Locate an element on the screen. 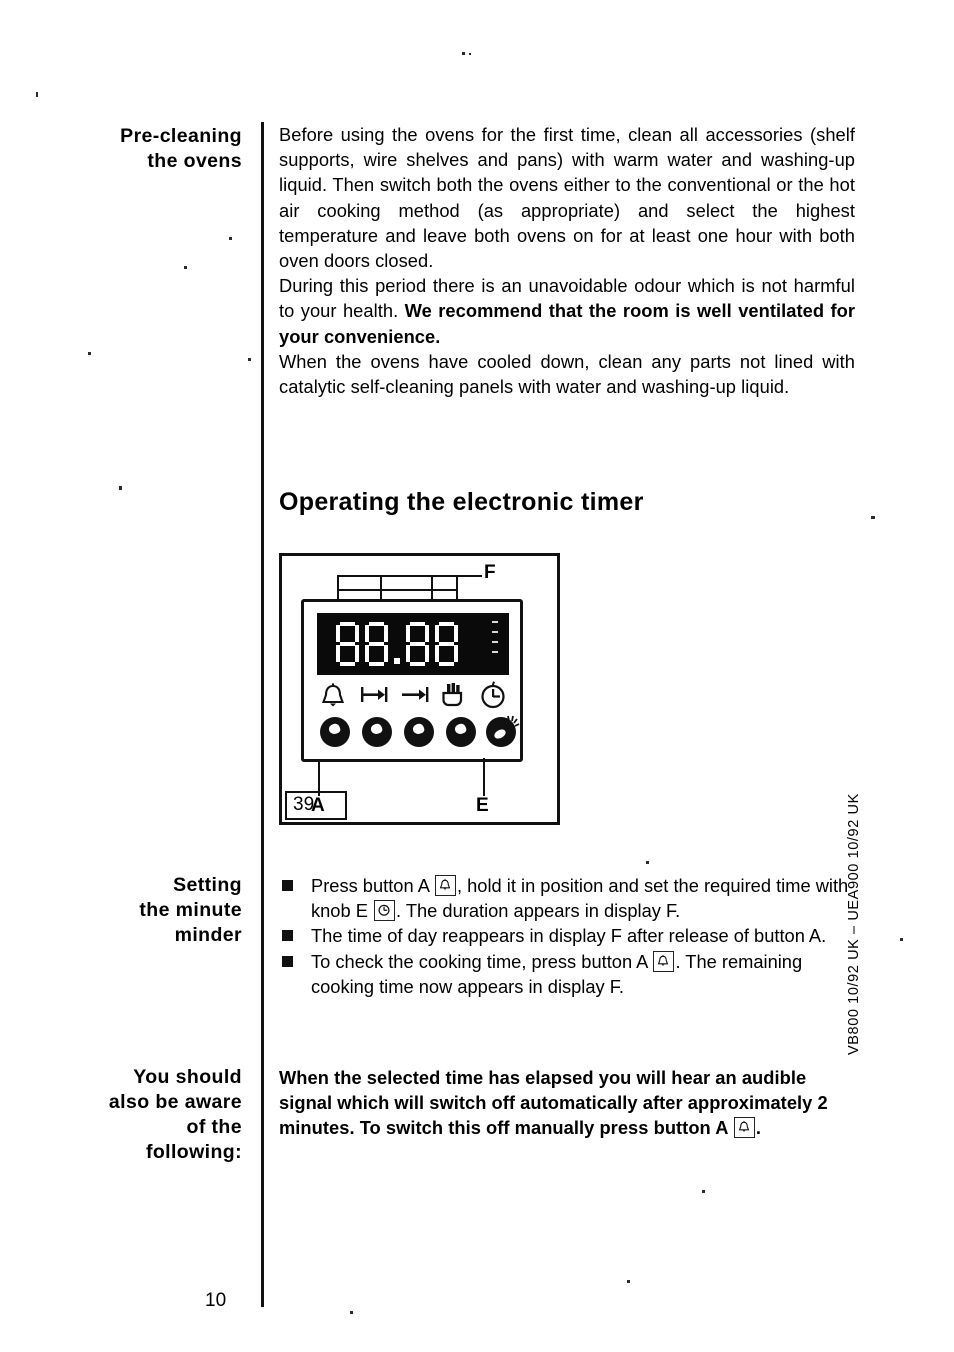 Image resolution: width=954 pixels, height=1352 pixels. list-item-text-post: . The duration appears in display F. is located at coordinates (538, 911).